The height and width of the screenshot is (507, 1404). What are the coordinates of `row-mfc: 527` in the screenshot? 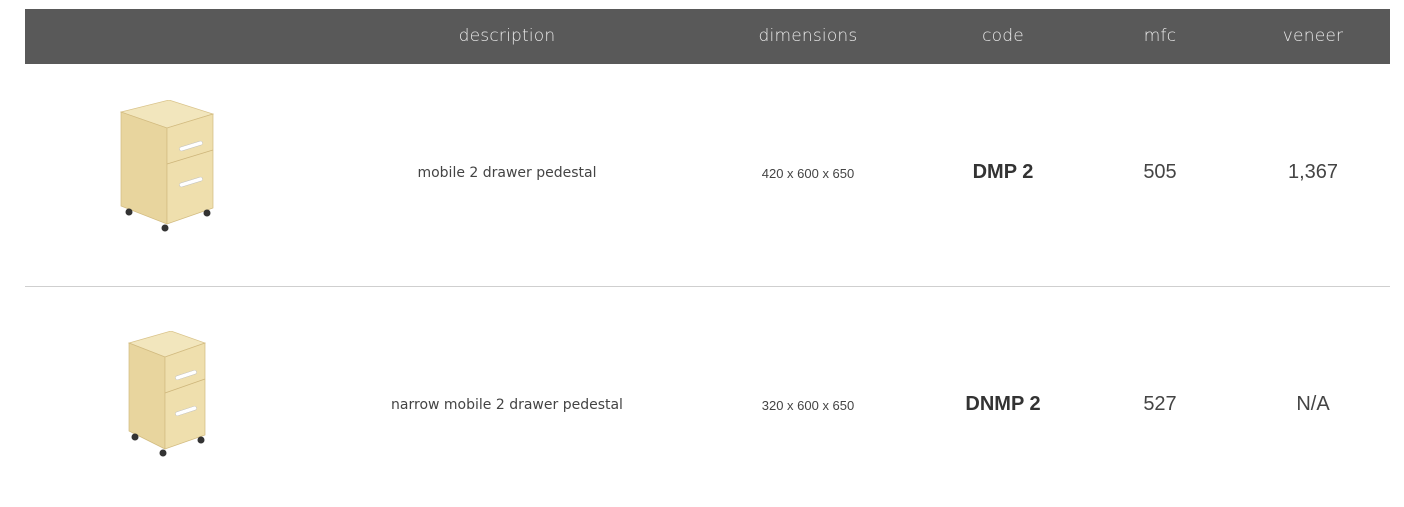 It's located at (1160, 404).